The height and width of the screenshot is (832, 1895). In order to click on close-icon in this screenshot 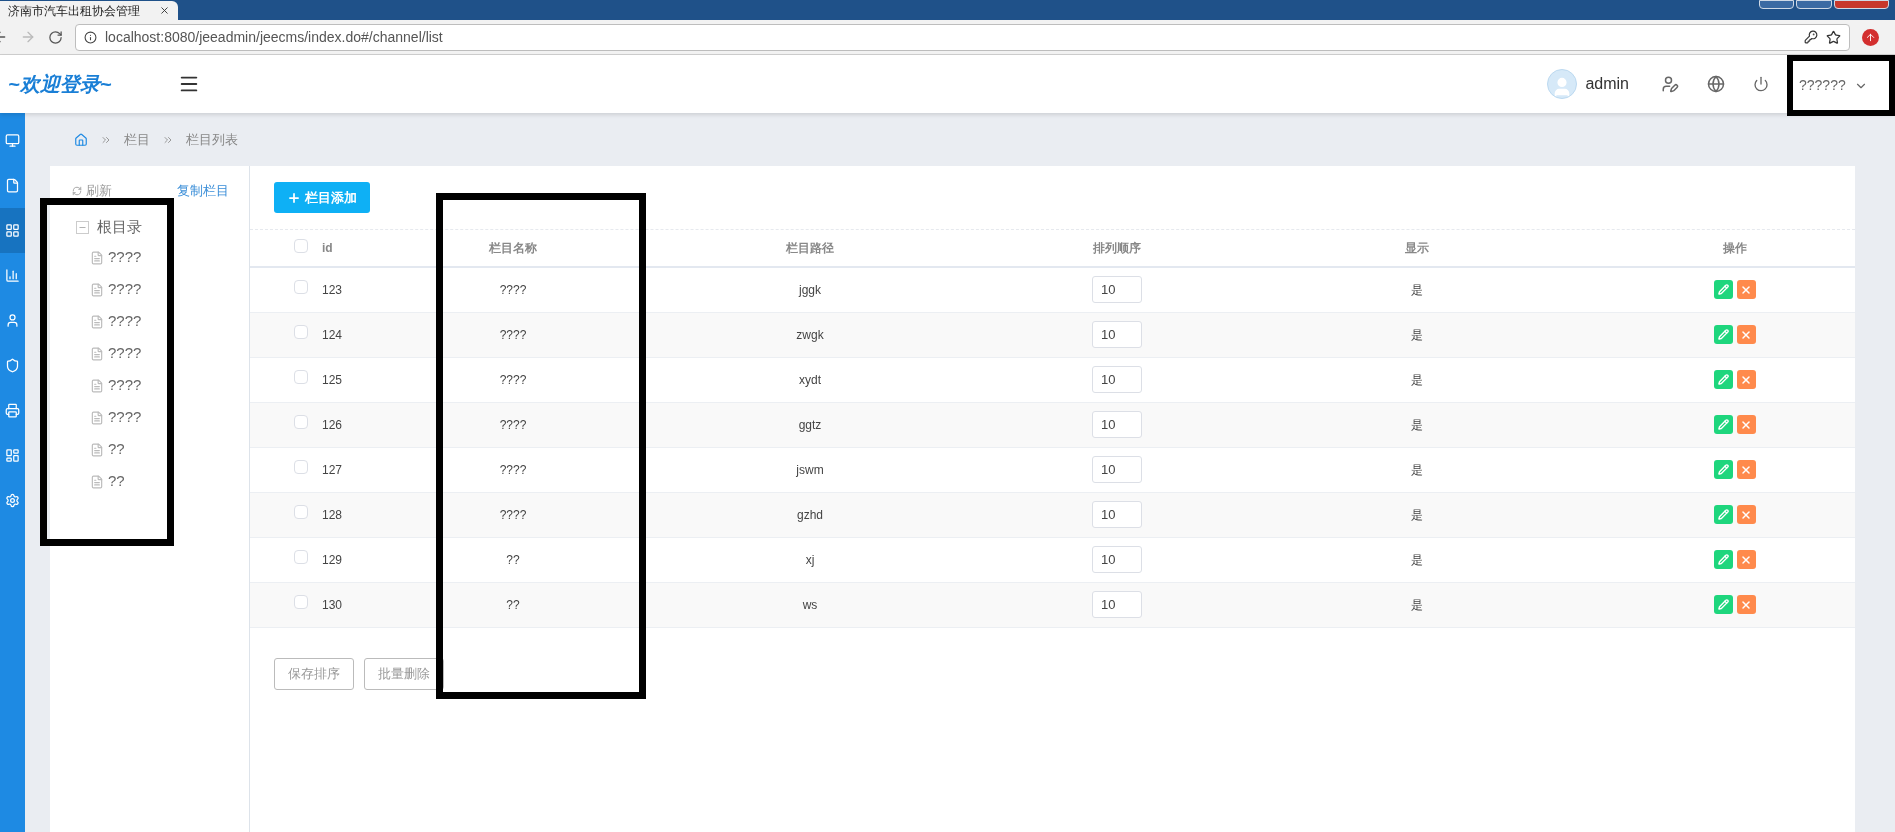, I will do `click(164, 10)`.